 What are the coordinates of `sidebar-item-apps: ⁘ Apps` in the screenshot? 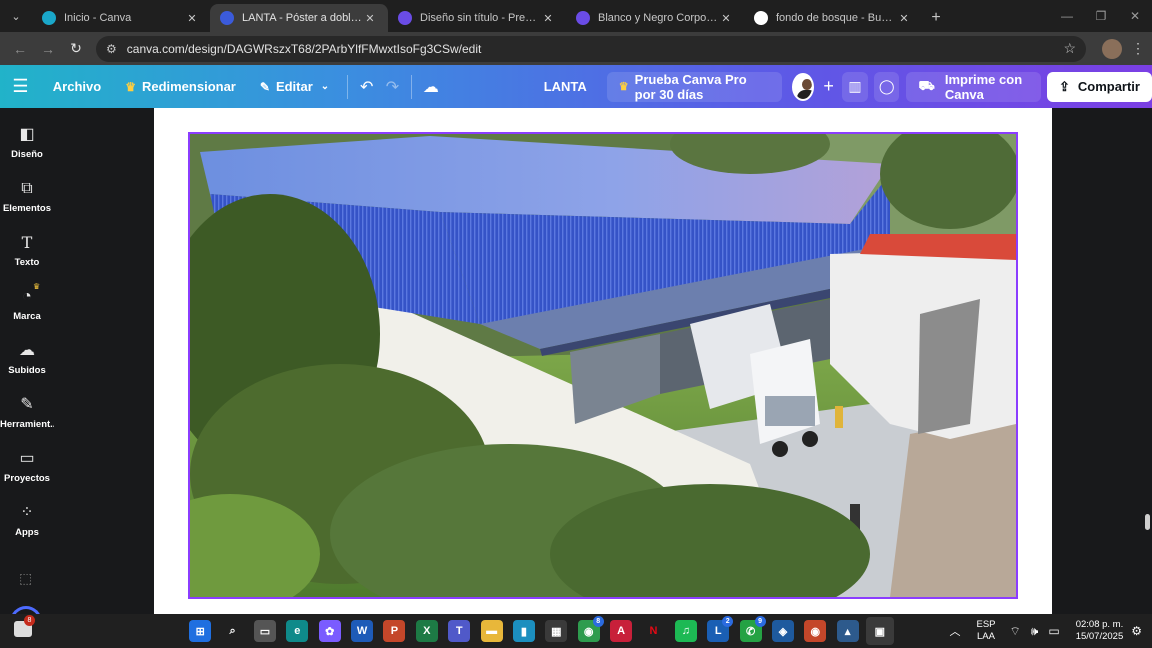 It's located at (27, 520).